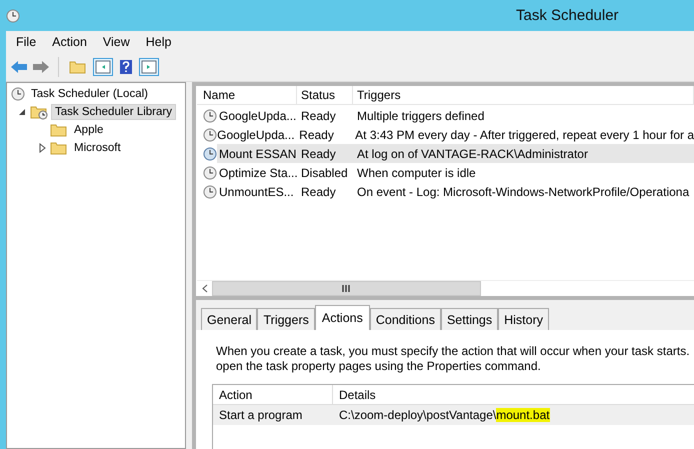  What do you see at coordinates (39, 112) in the screenshot?
I see `folder-clock-icon` at bounding box center [39, 112].